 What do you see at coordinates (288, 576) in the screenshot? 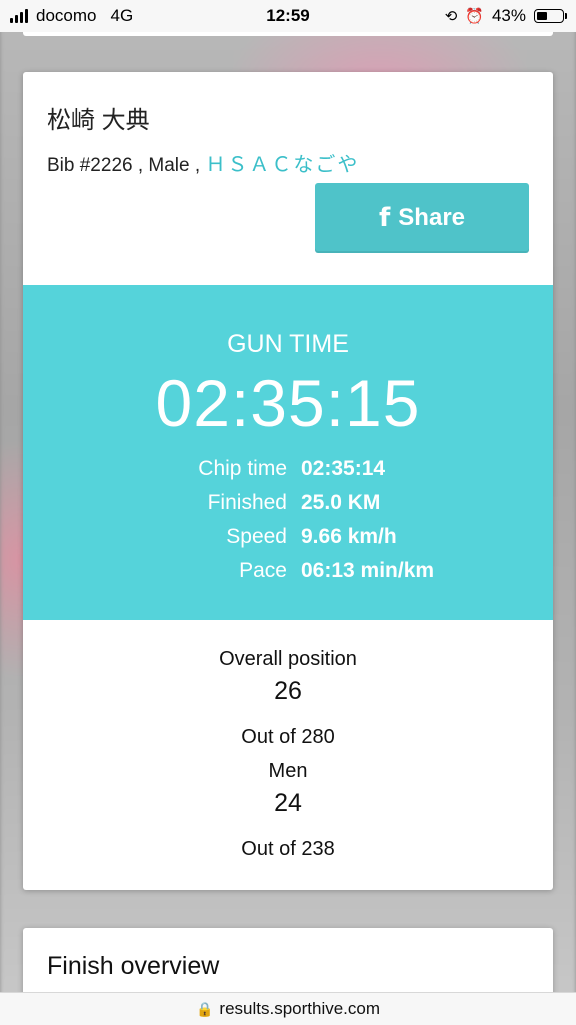
I see `stat-pace: Pace 06:13 min/km` at bounding box center [288, 576].